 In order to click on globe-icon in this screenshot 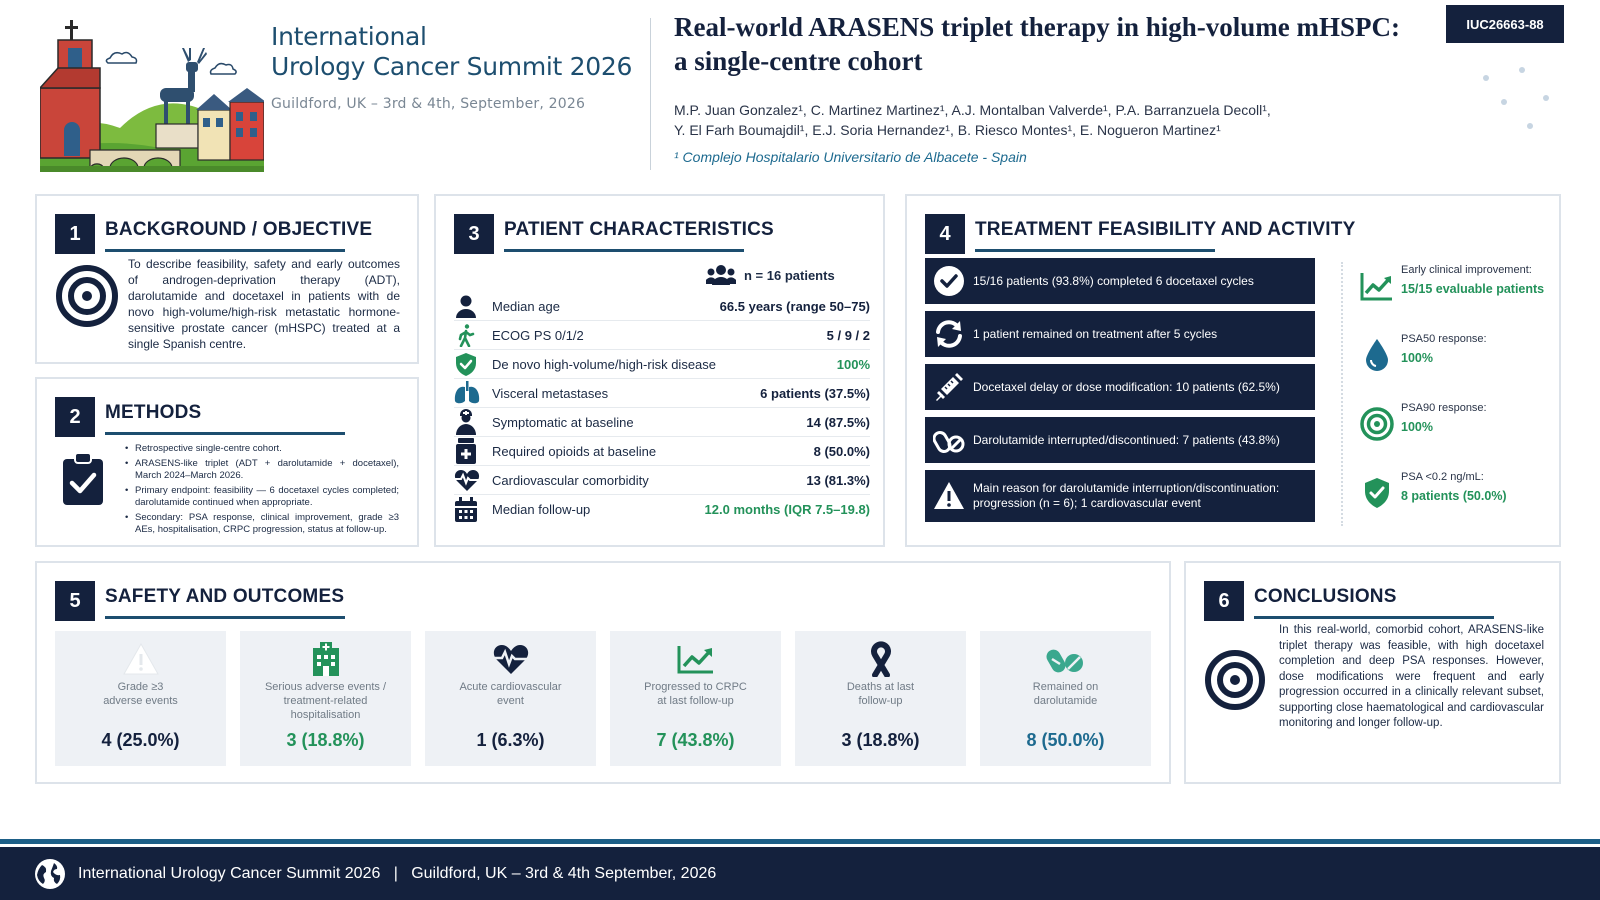, I will do `click(50, 873)`.